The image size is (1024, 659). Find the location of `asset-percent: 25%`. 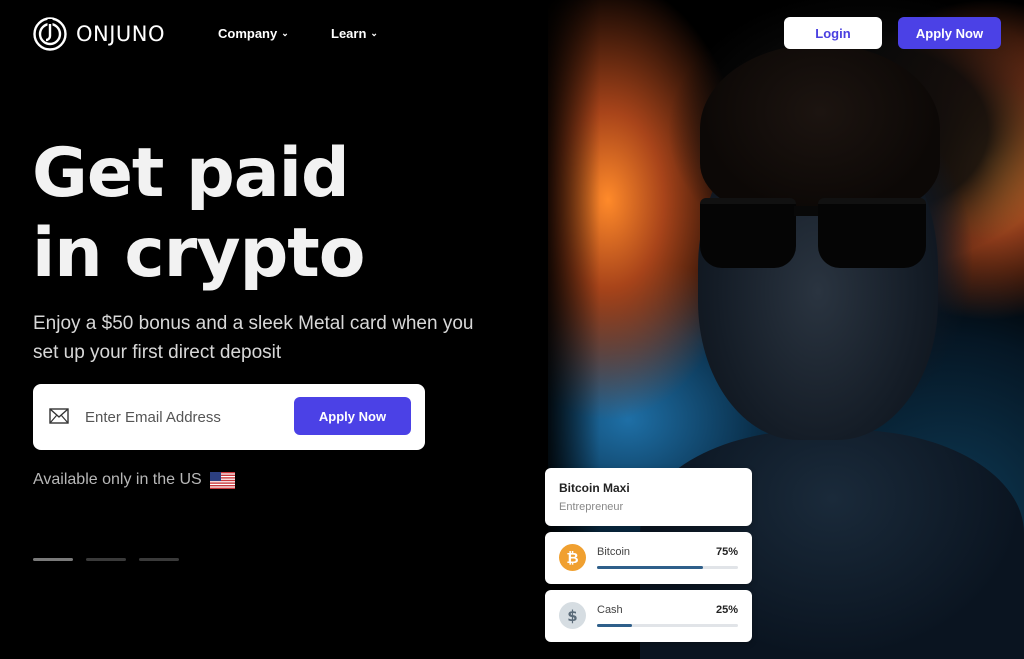

asset-percent: 25% is located at coordinates (726, 610).